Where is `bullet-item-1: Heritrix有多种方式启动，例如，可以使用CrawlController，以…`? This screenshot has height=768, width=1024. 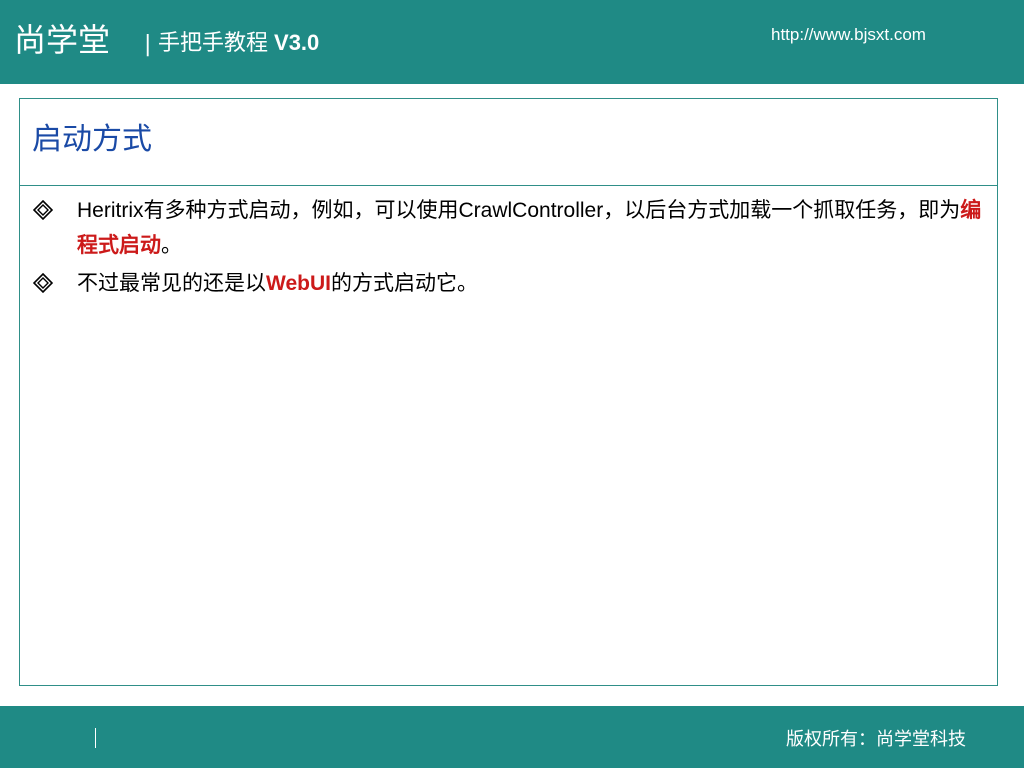
bullet-item-1: Heritrix有多种方式启动，例如，可以使用CrawlController，以… is located at coordinates (508, 227).